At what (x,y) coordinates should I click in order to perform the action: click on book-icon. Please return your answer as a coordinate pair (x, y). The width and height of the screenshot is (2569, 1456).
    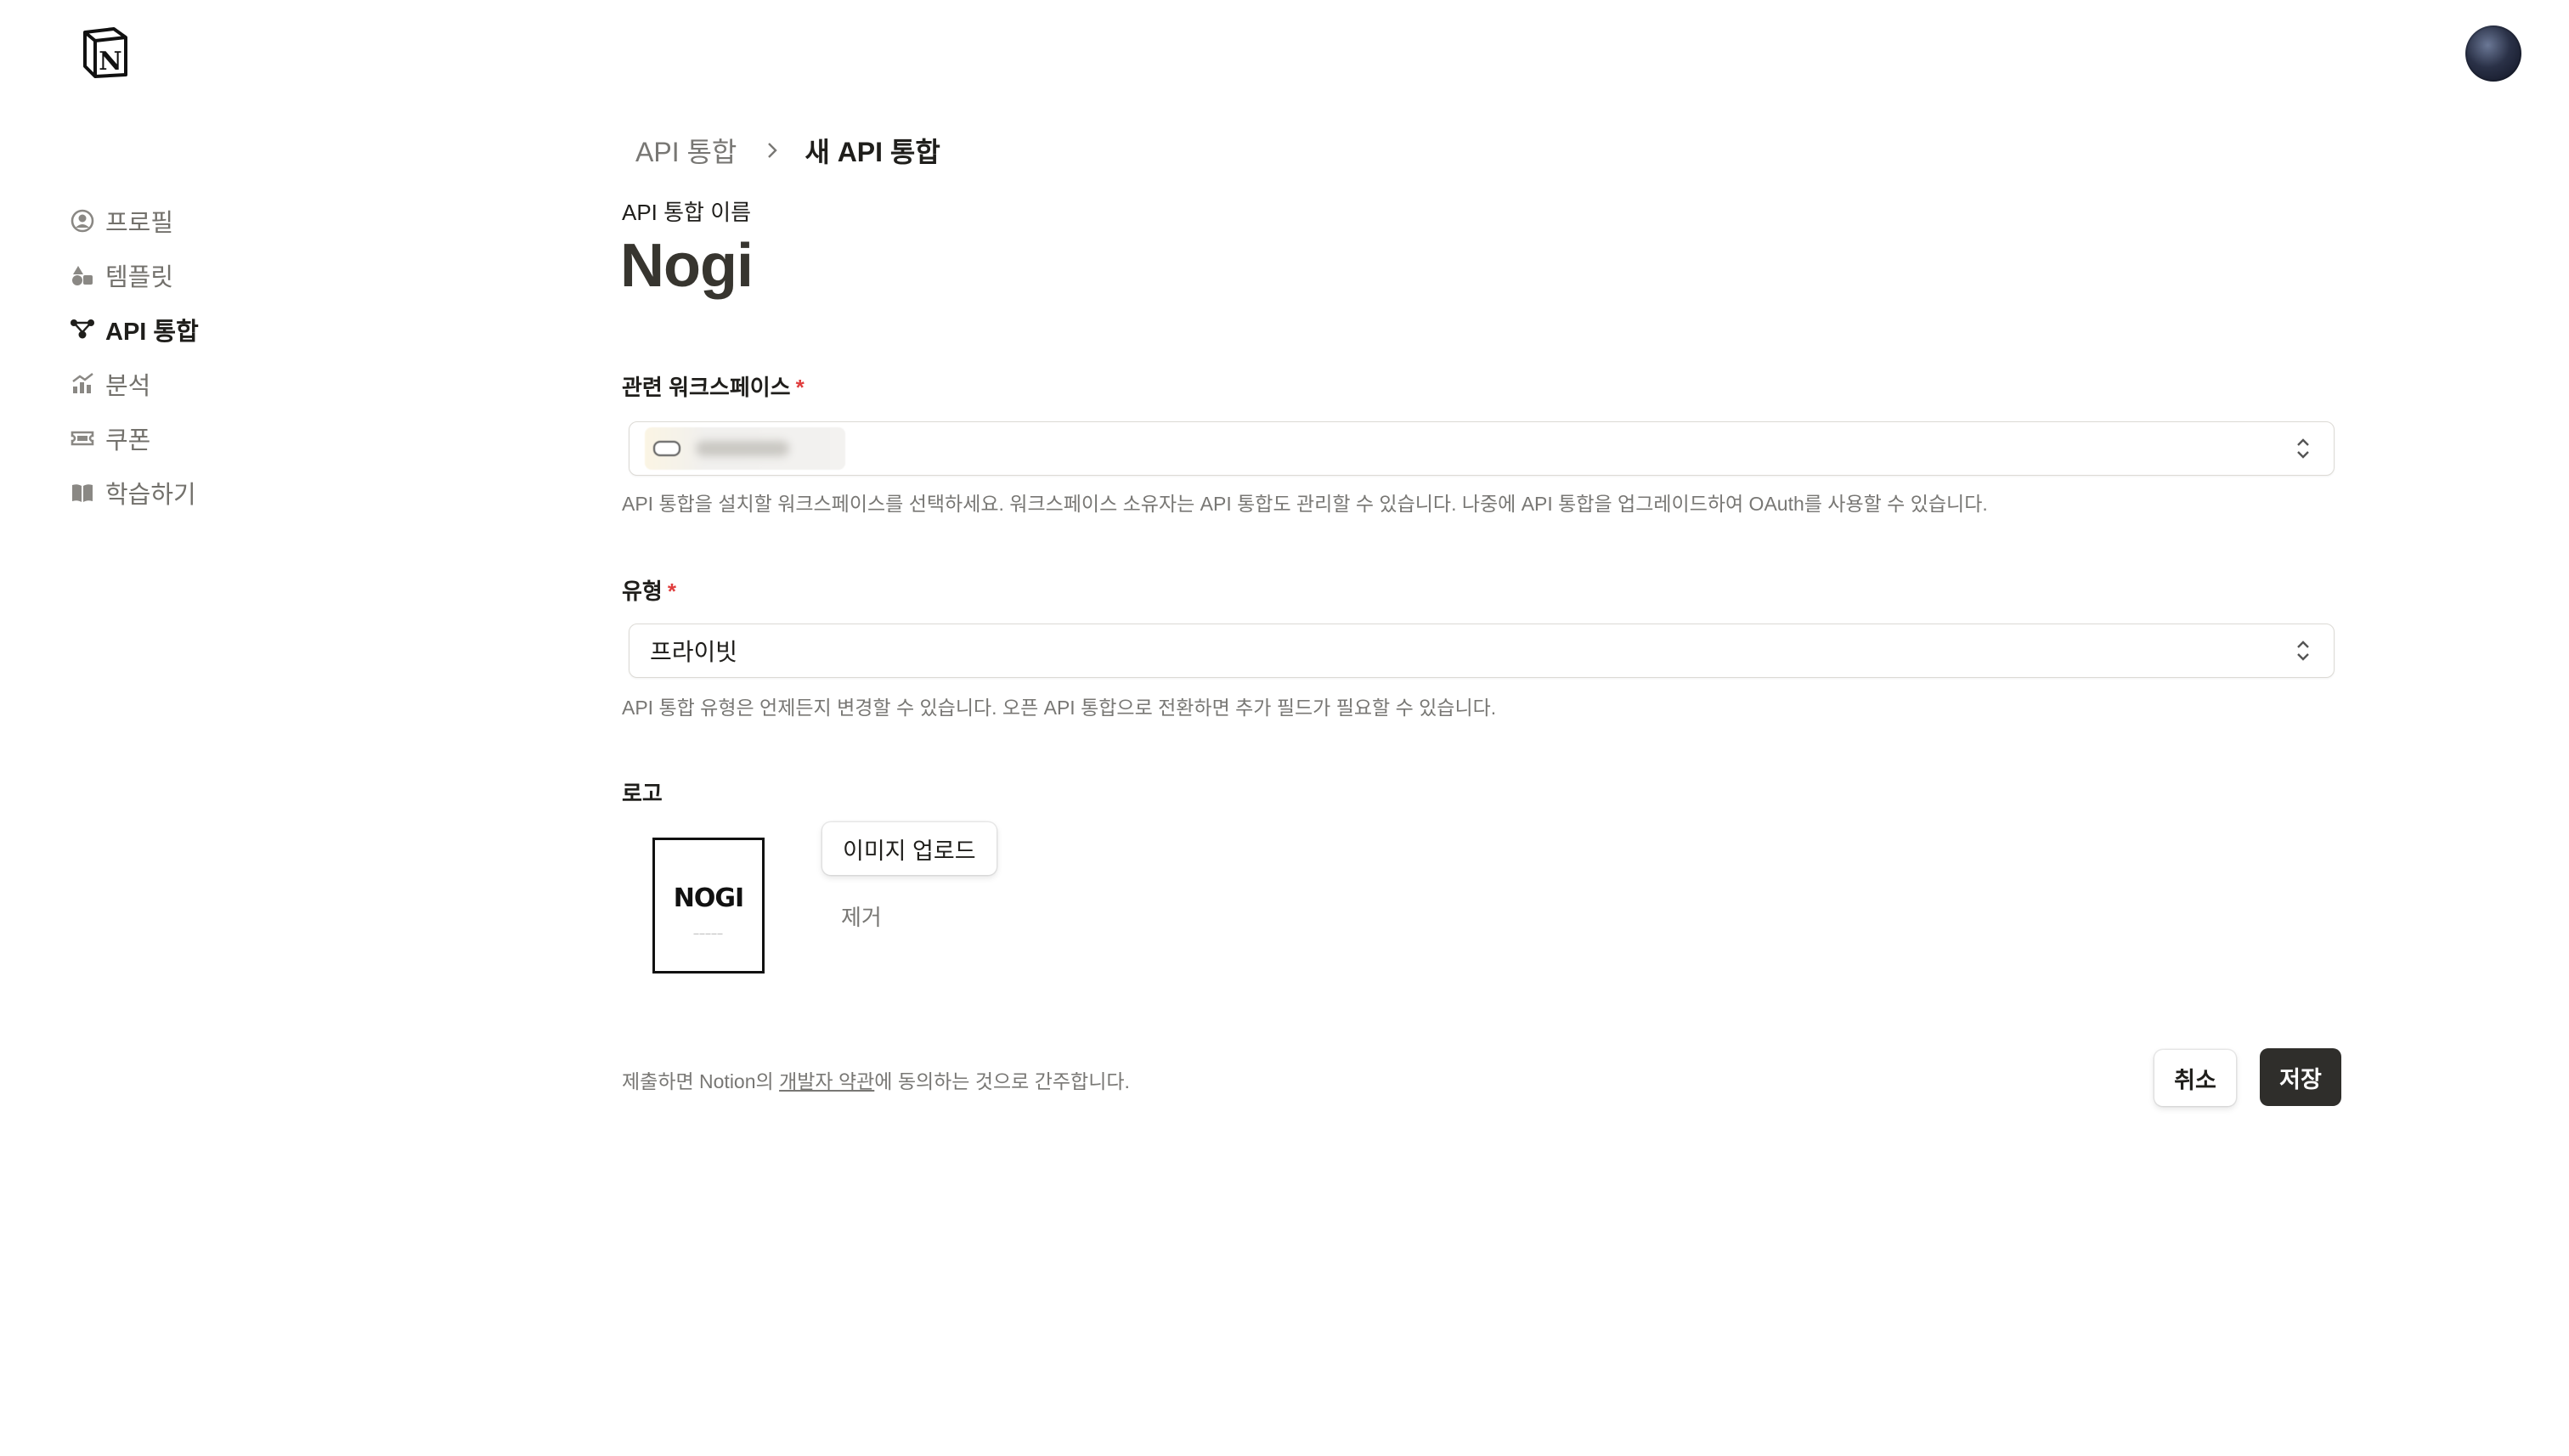
    Looking at the image, I should click on (82, 493).